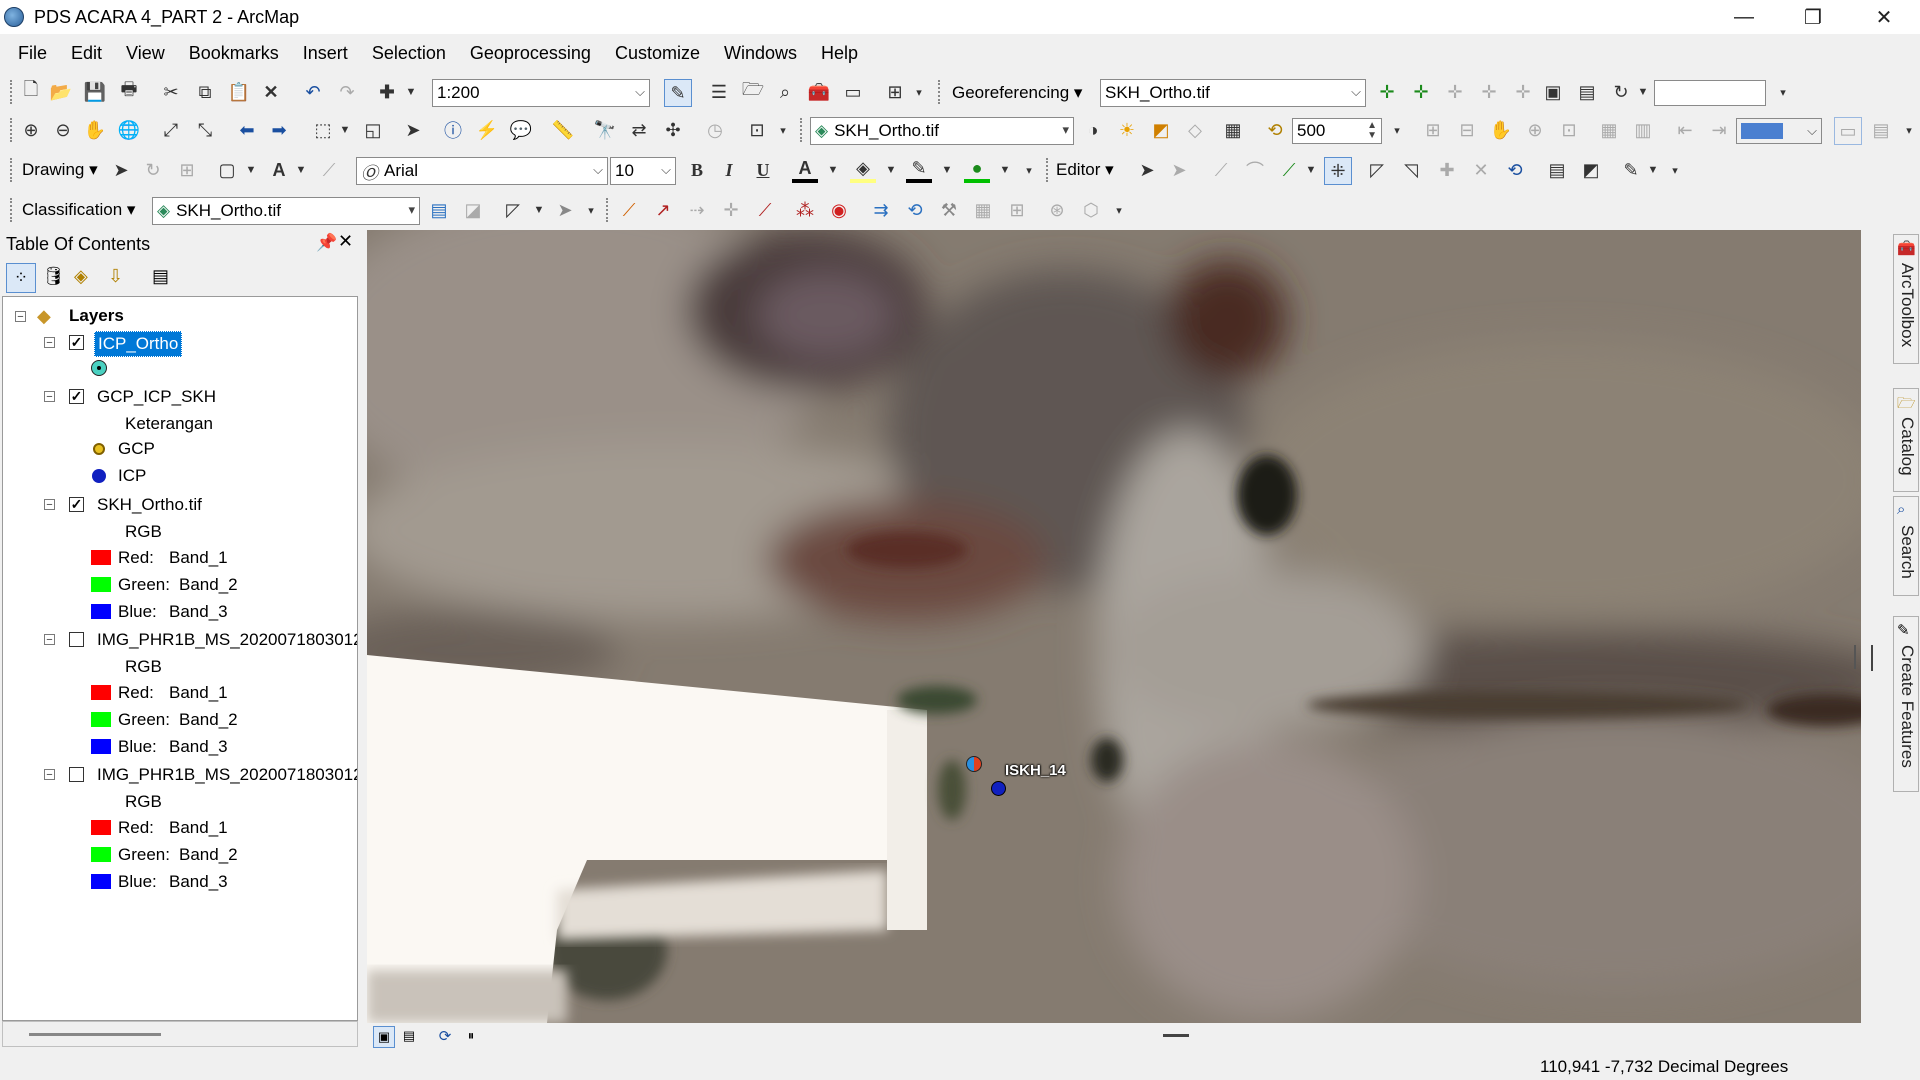  What do you see at coordinates (819, 92) in the screenshot?
I see `arctoolbox-icon: 🧰` at bounding box center [819, 92].